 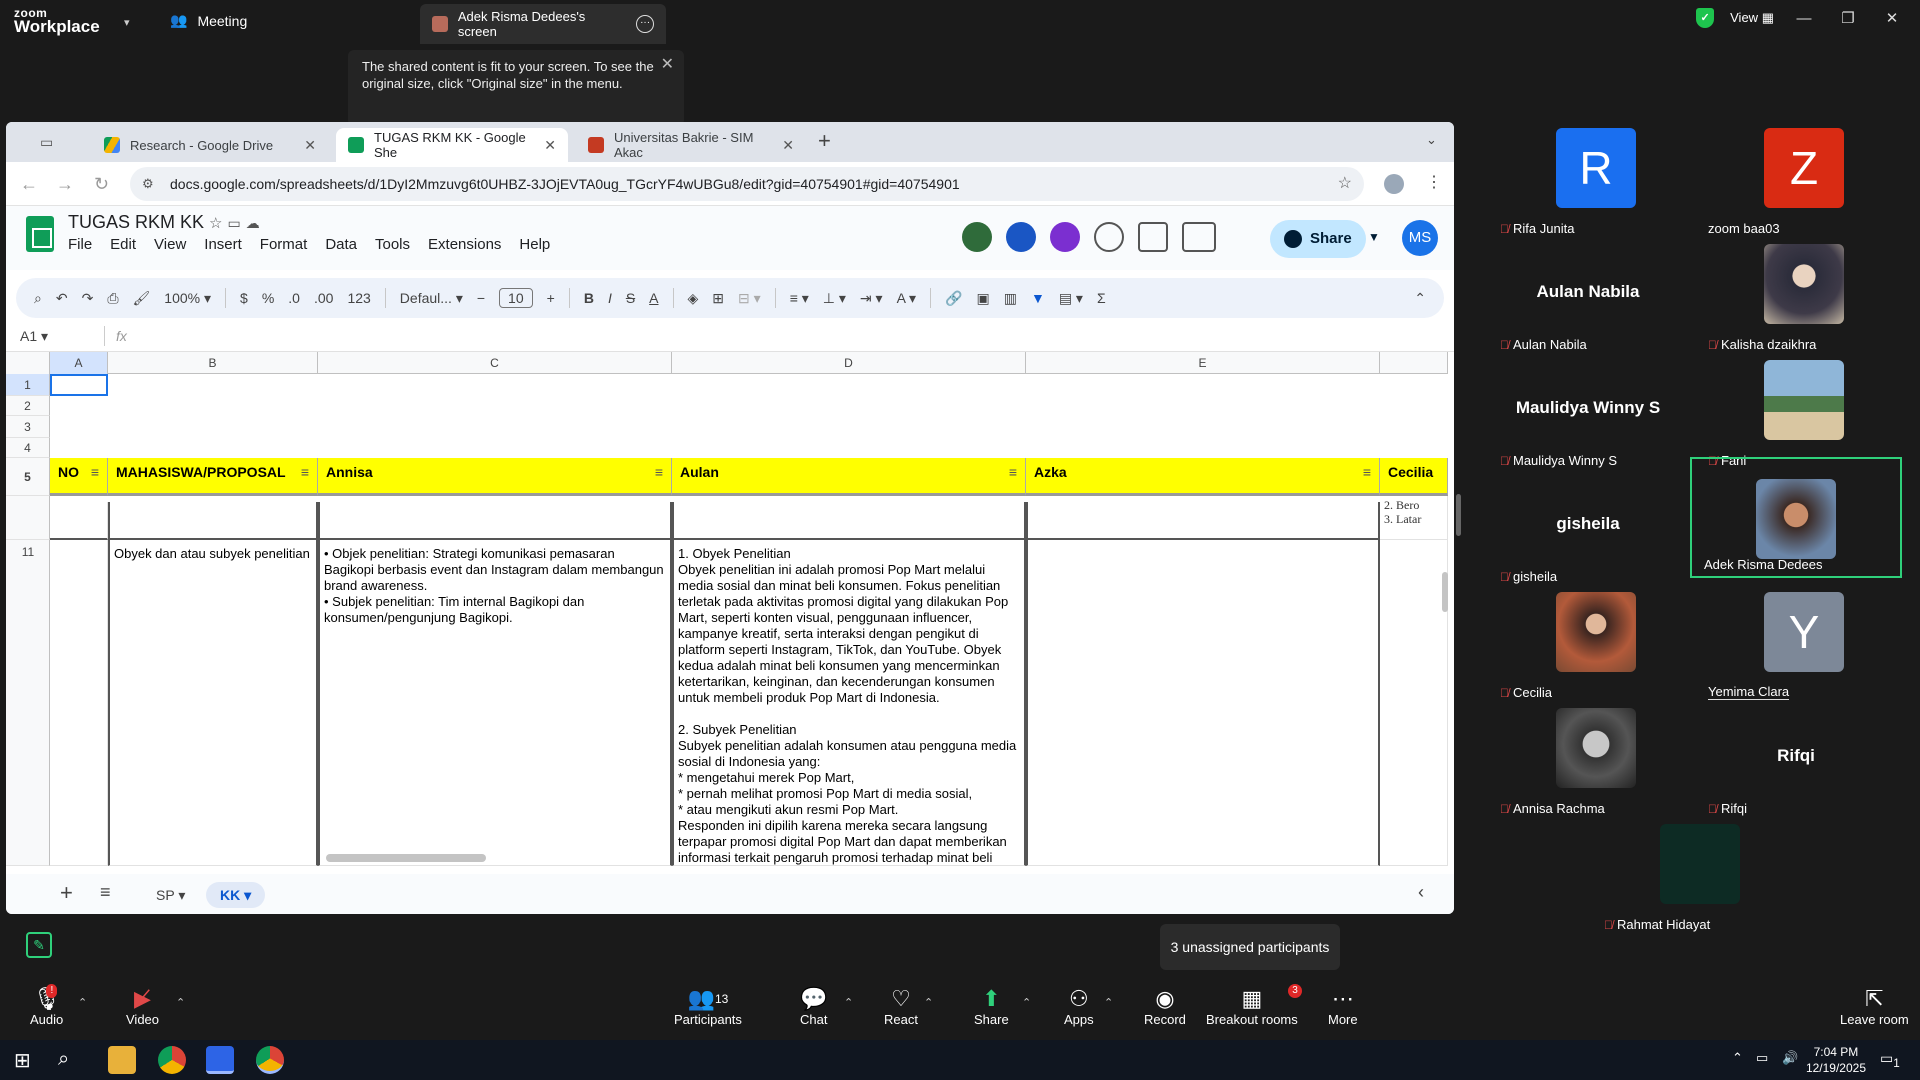 I want to click on record-button: ◉ Record, so click(x=1165, y=1006).